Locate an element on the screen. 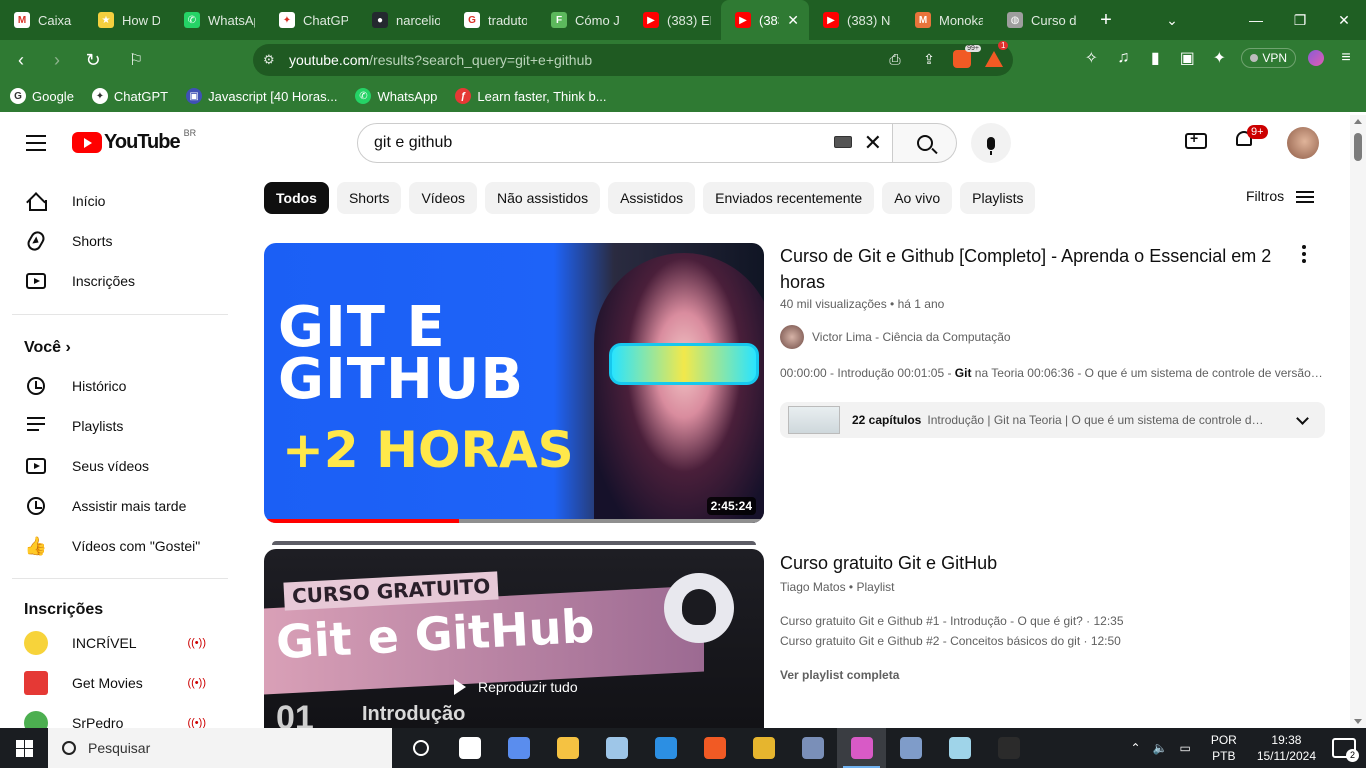 The image size is (1366, 768). sidebar-item-liked-videos: 👍 Vídeos com "Gostei" is located at coordinates (120, 546).